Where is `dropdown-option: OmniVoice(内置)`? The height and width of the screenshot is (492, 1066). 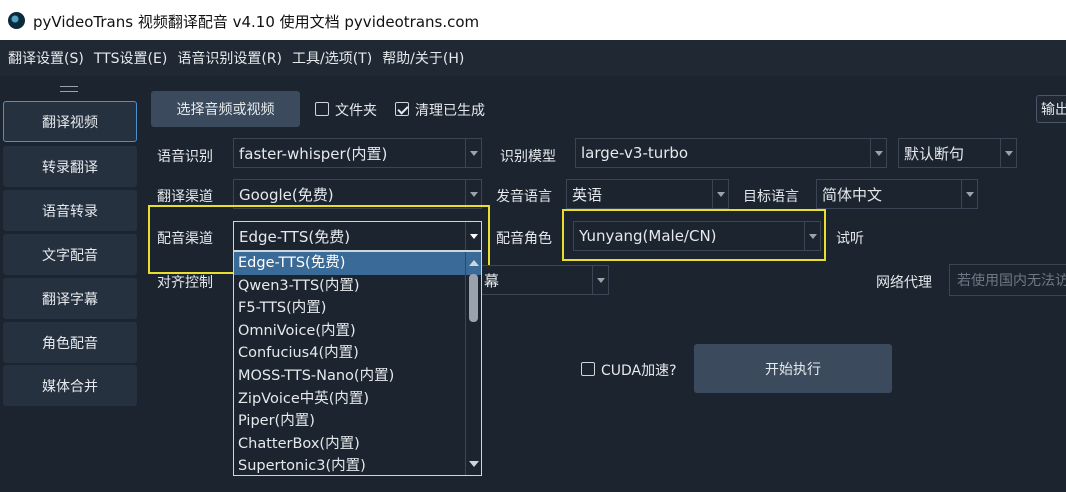 dropdown-option: OmniVoice(内置) is located at coordinates (357, 331).